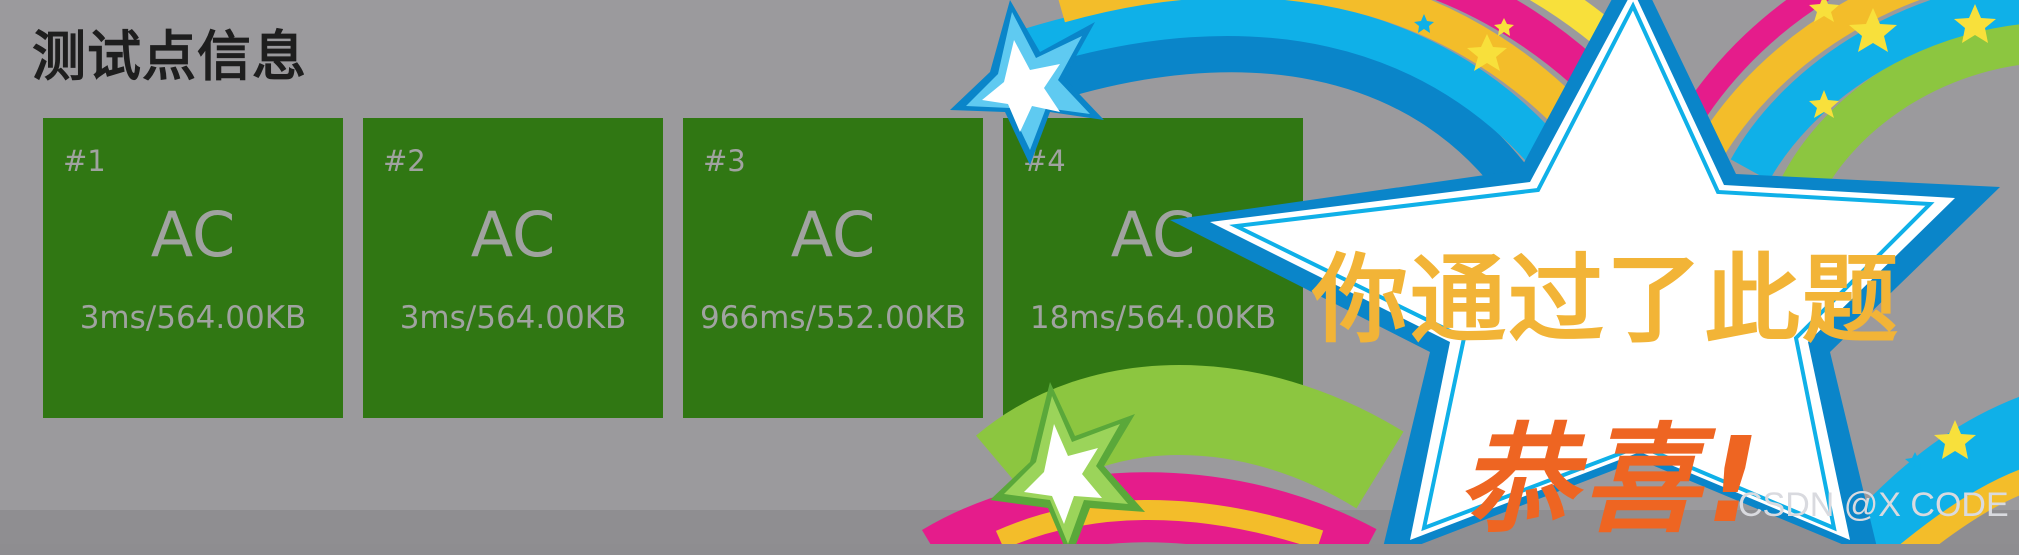 The width and height of the screenshot is (2019, 555). I want to click on watermark: CSDN @X CODE, so click(1873, 505).